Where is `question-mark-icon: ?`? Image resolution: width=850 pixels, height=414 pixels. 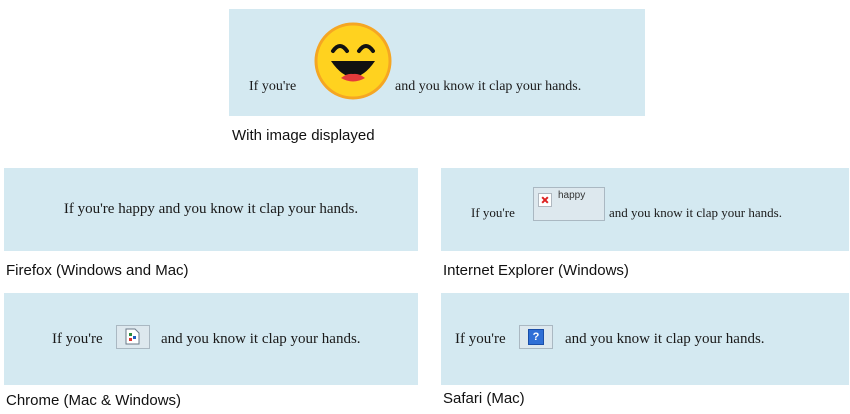
question-mark-icon: ? is located at coordinates (536, 337).